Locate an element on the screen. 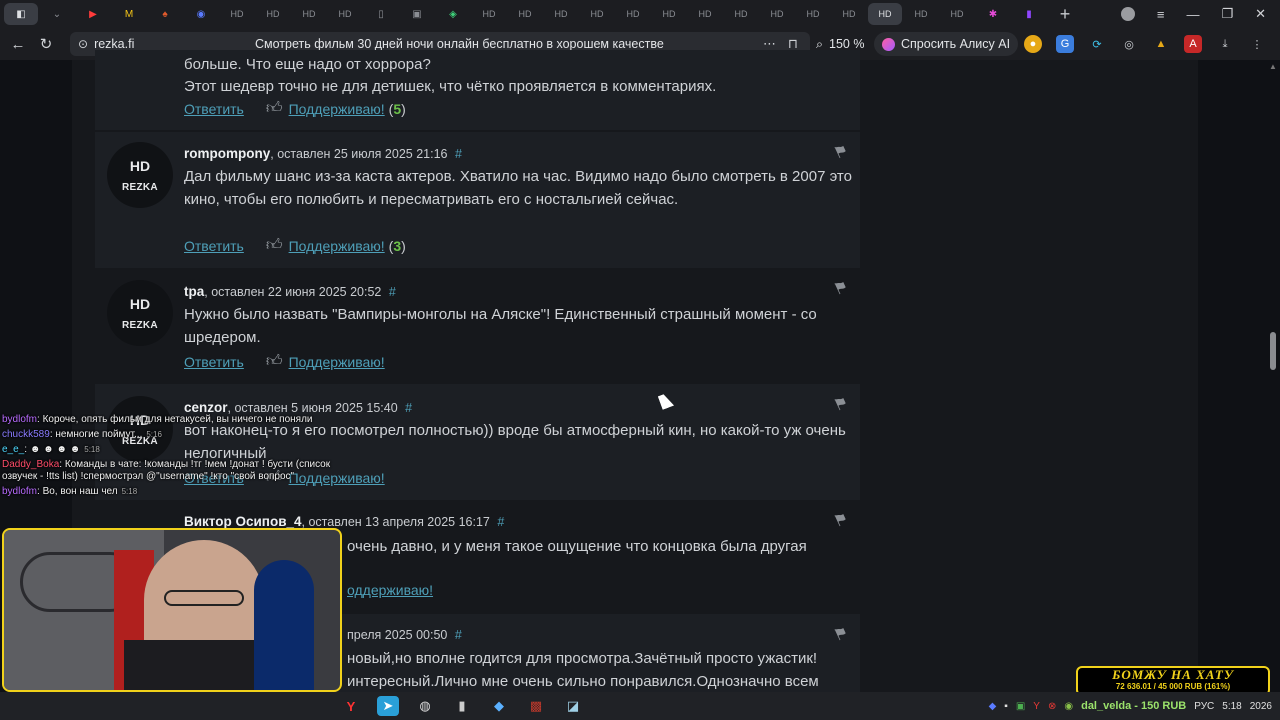  tab-hd-5: HD is located at coordinates (489, 14).